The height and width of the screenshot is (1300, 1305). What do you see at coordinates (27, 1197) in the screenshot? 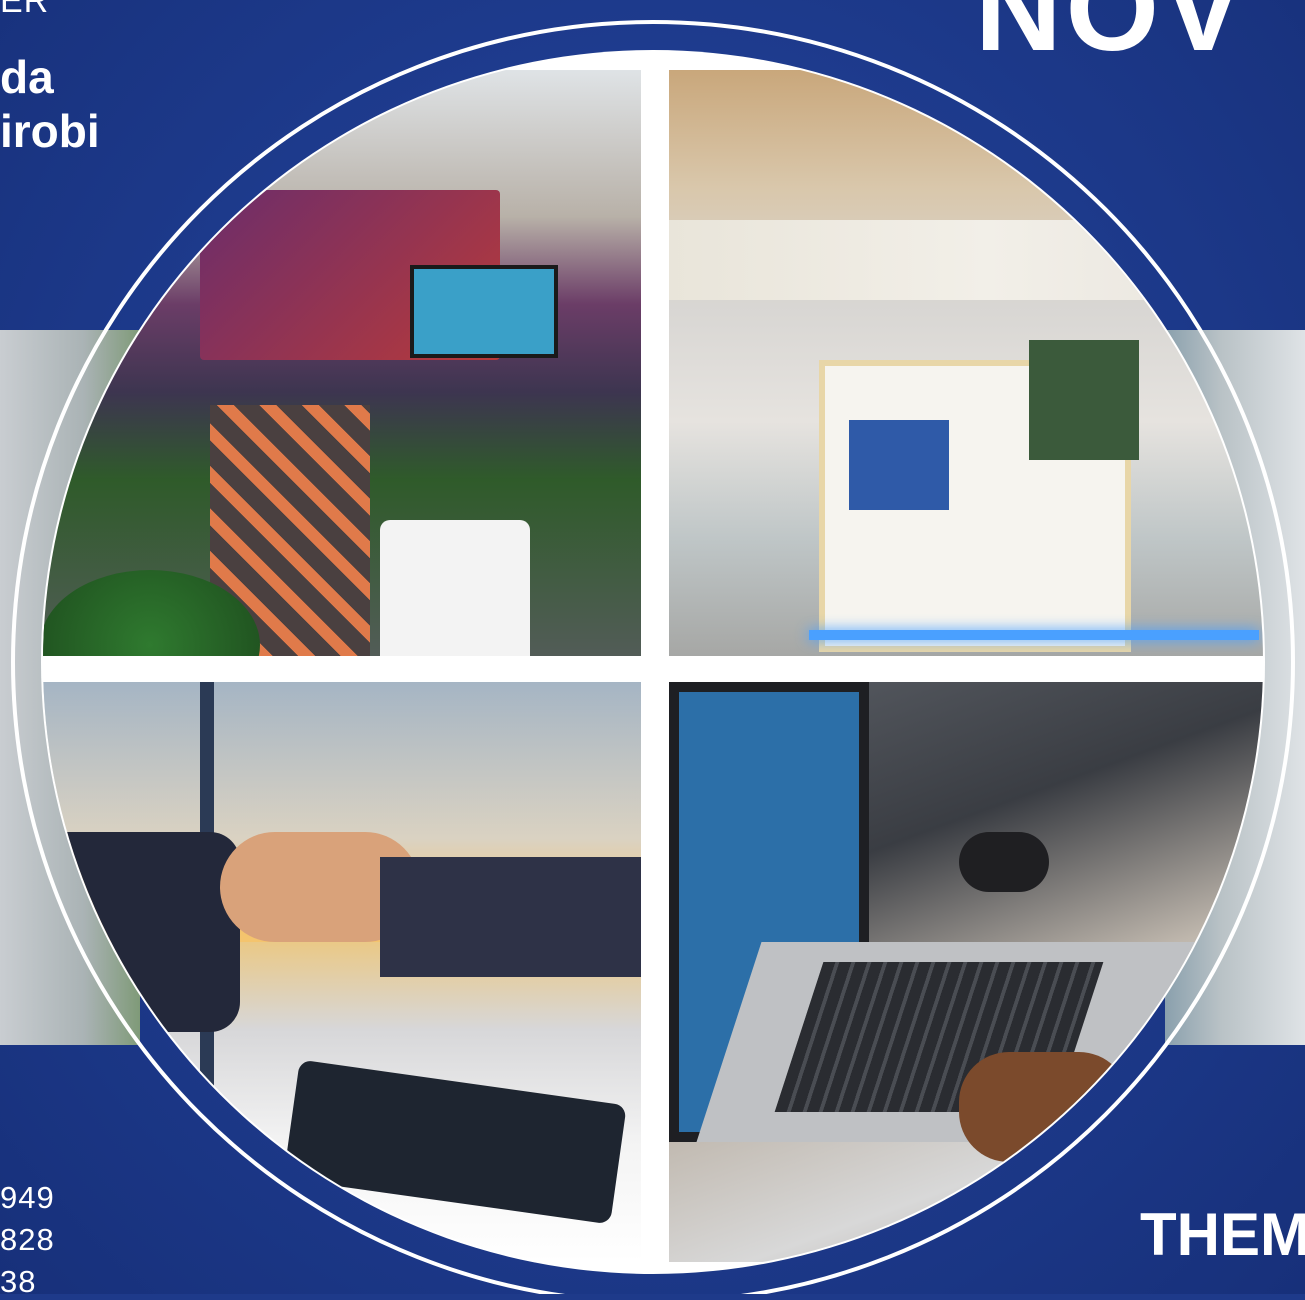
I see `contact-phone-1: 949` at bounding box center [27, 1197].